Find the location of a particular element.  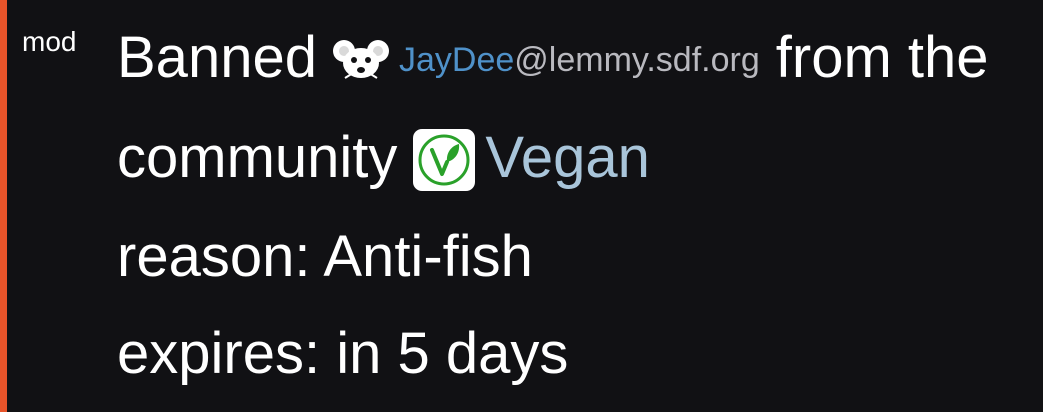

mouse-avatar-icon is located at coordinates (361, 56).